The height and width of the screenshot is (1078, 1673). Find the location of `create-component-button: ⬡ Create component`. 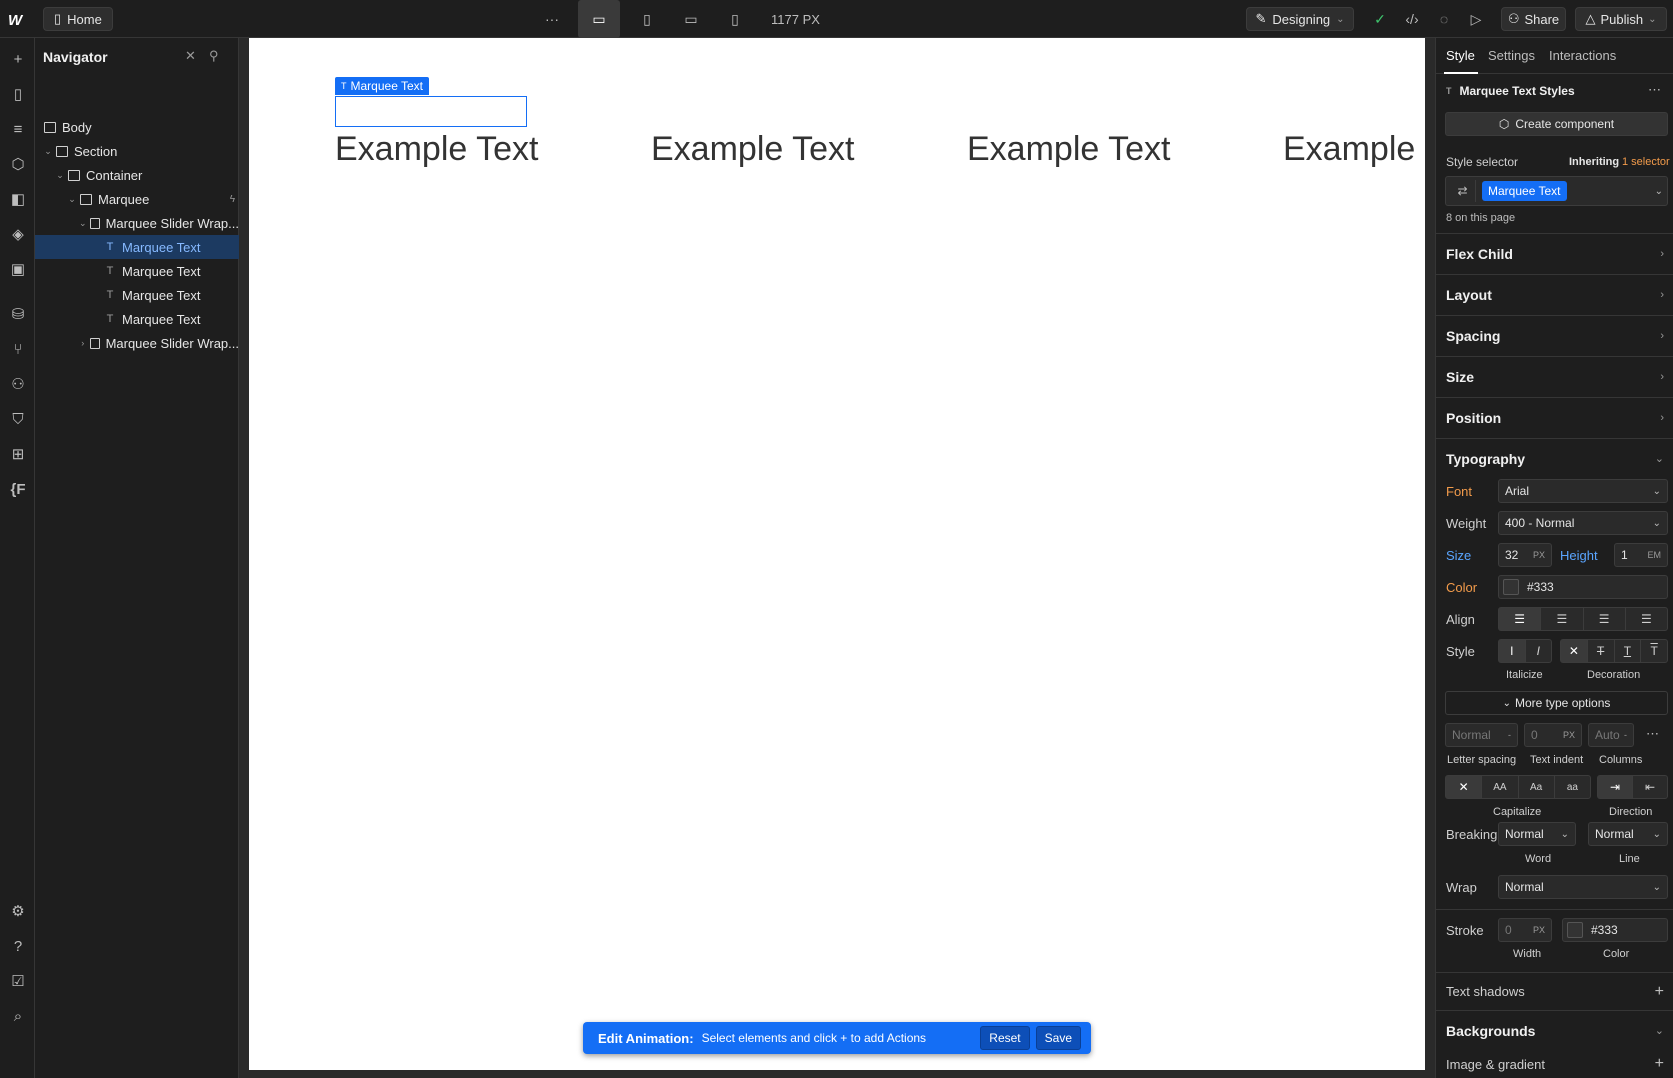

create-component-button: ⬡ Create component is located at coordinates (1556, 124).